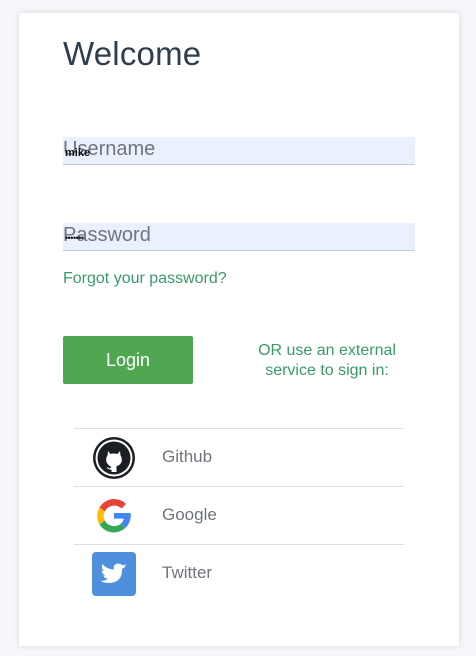  Describe the element at coordinates (239, 573) in the screenshot. I see `provider-twitter-button: Twitter` at that location.